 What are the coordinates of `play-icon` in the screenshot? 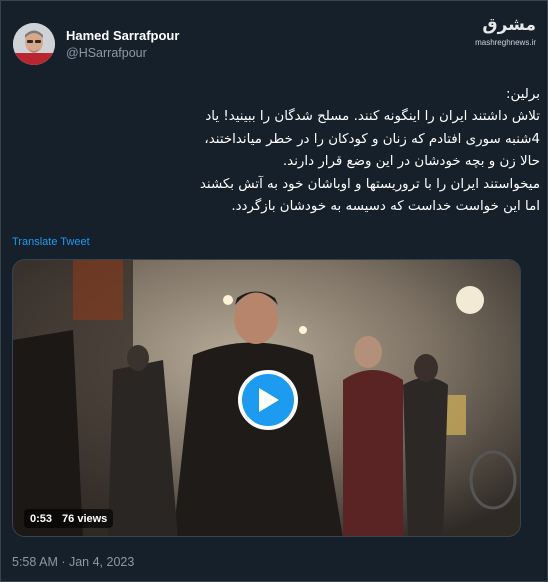 It's located at (269, 400).